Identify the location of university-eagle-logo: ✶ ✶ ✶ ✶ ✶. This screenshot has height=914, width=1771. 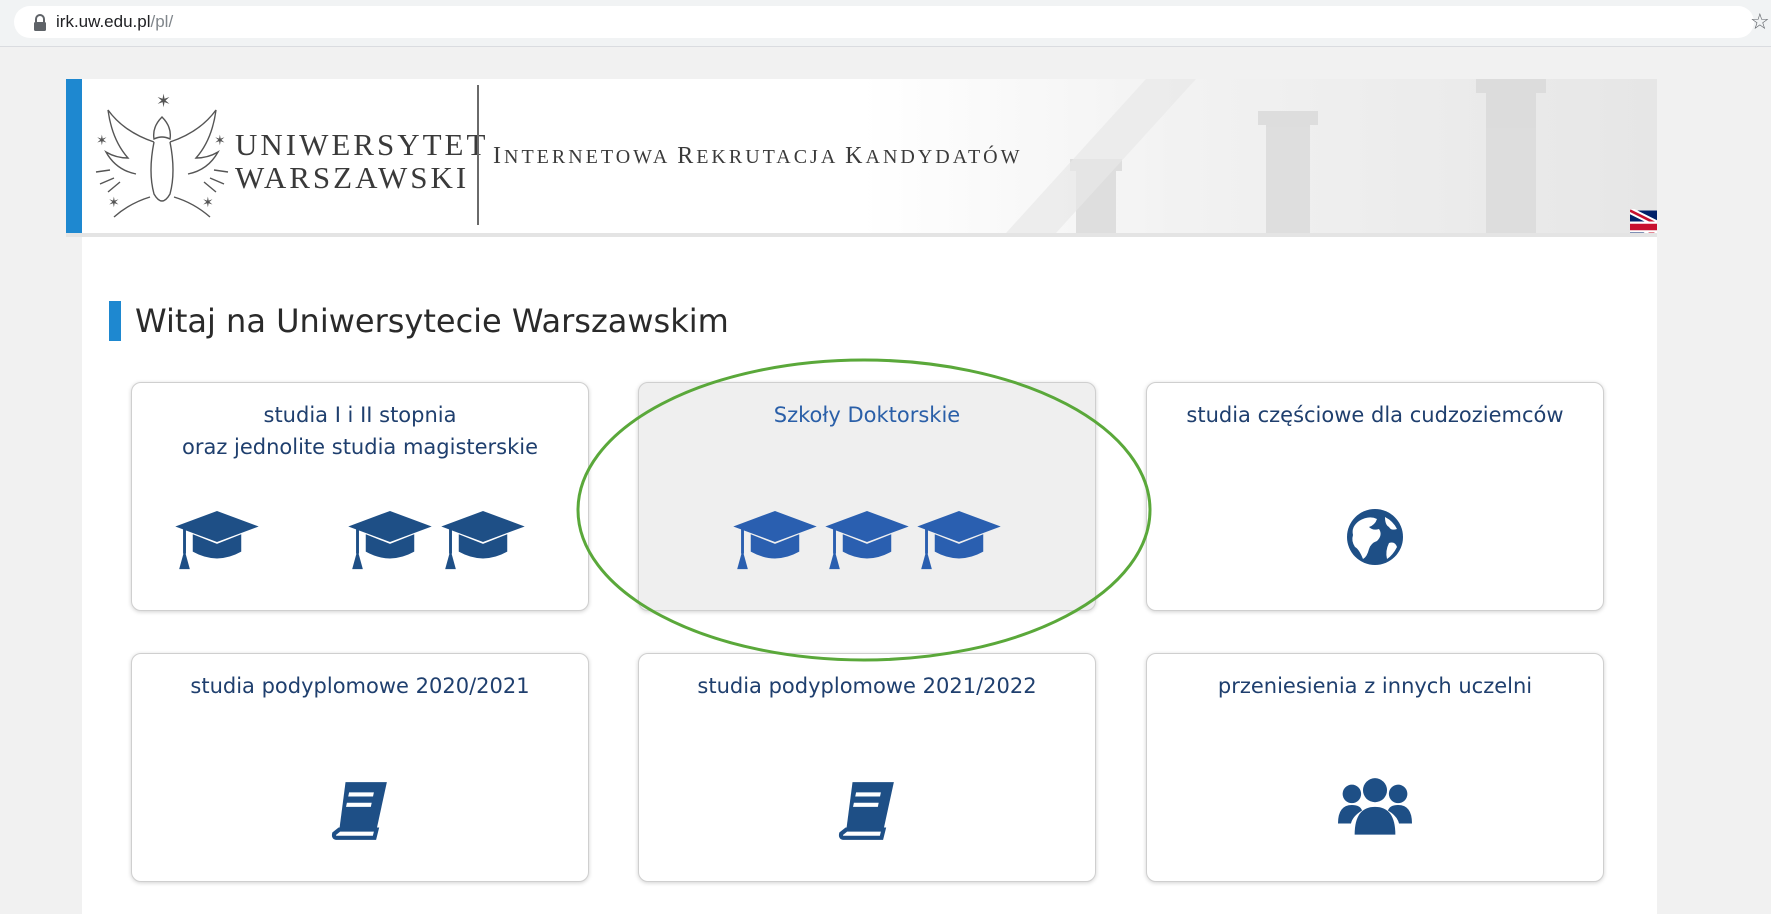
(162, 154).